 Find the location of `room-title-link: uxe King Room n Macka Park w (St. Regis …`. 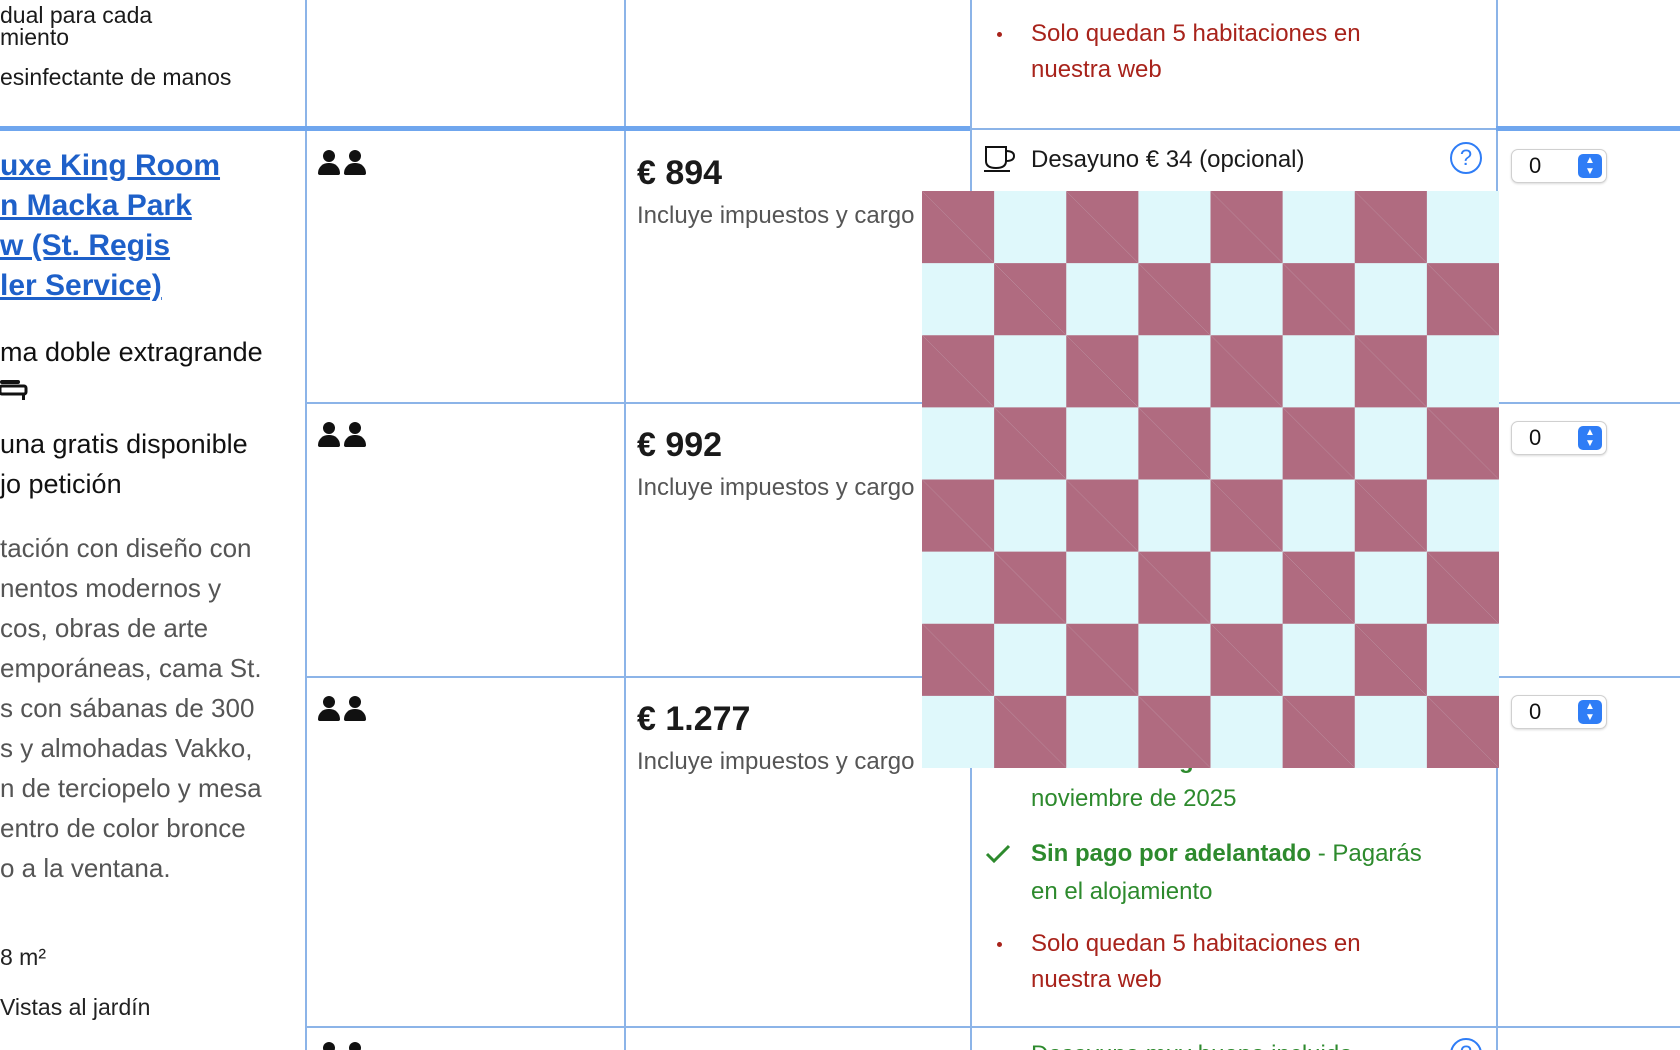

room-title-link: uxe King Room n Macka Park w (St. Regis … is located at coordinates (110, 226).